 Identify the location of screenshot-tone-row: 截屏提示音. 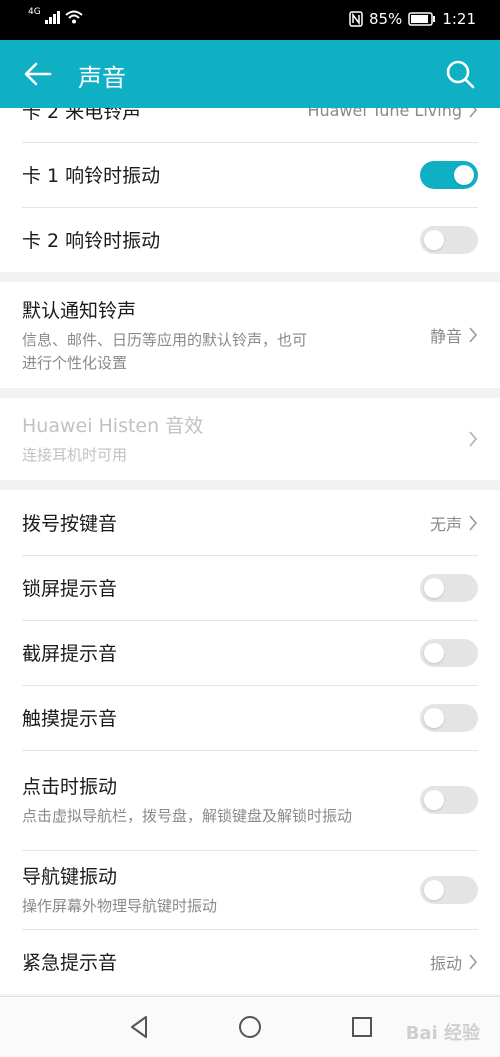
(250, 652).